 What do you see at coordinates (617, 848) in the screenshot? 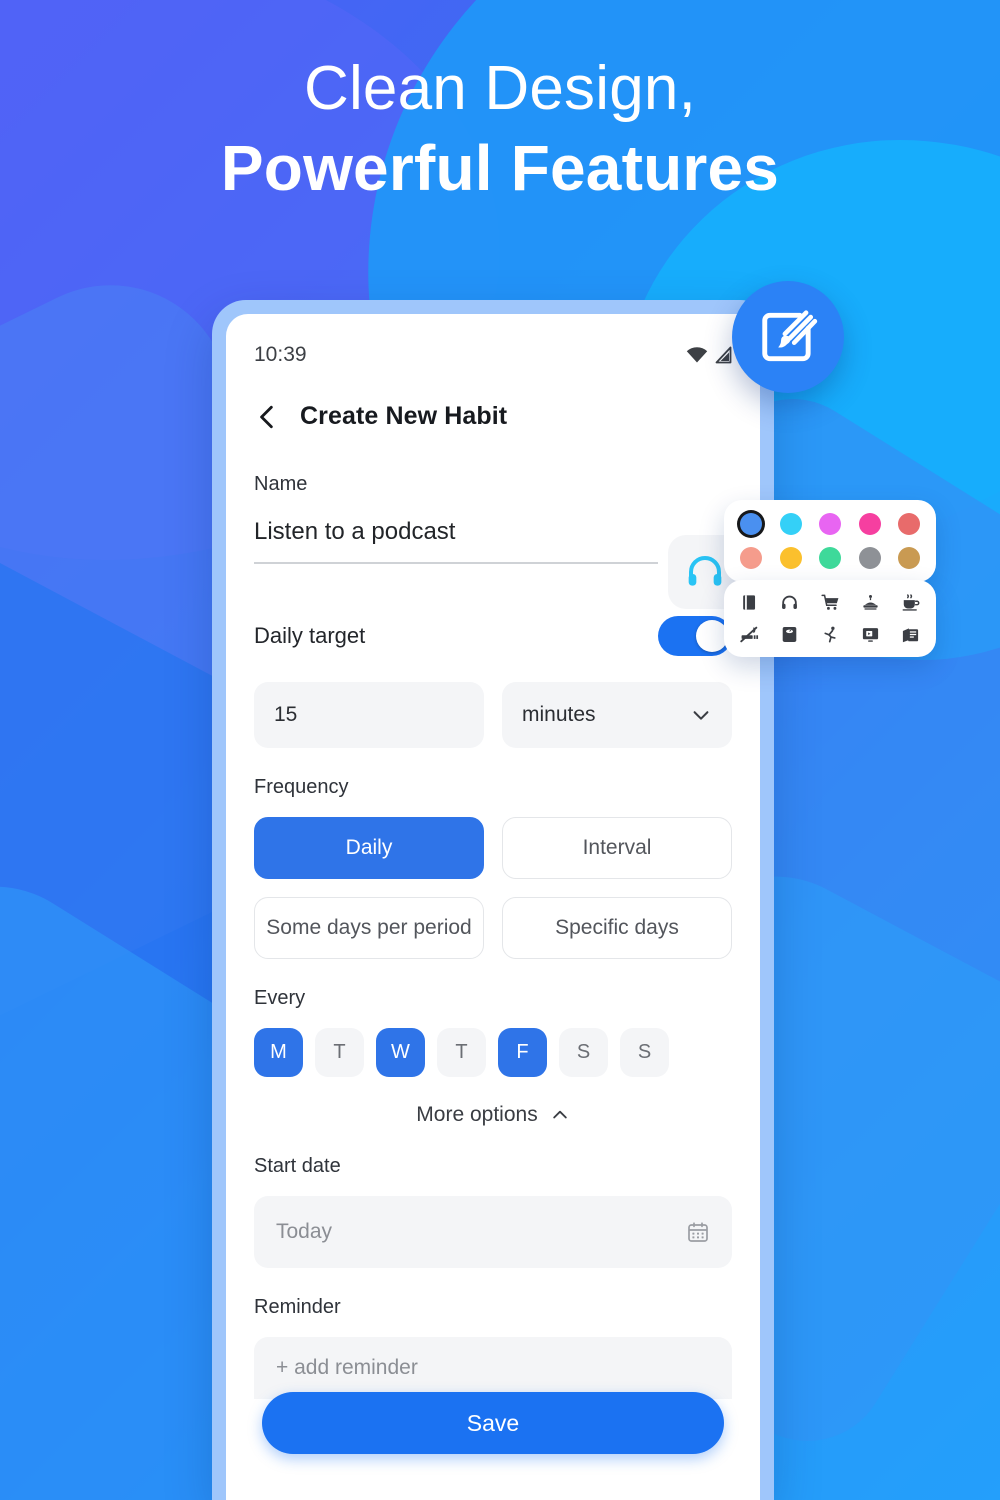
I see `frequency-option-interval: Interval` at bounding box center [617, 848].